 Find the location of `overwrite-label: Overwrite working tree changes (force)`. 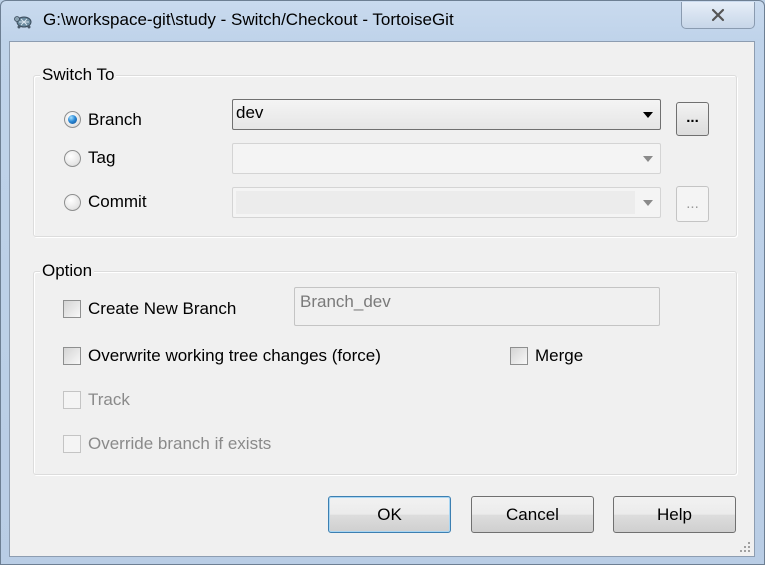

overwrite-label: Overwrite working tree changes (force) is located at coordinates (234, 355).